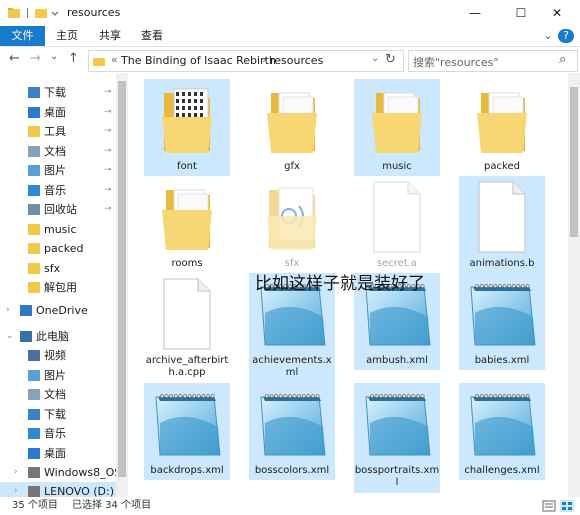 The image size is (580, 515). I want to click on tab-view: 查看, so click(152, 36).